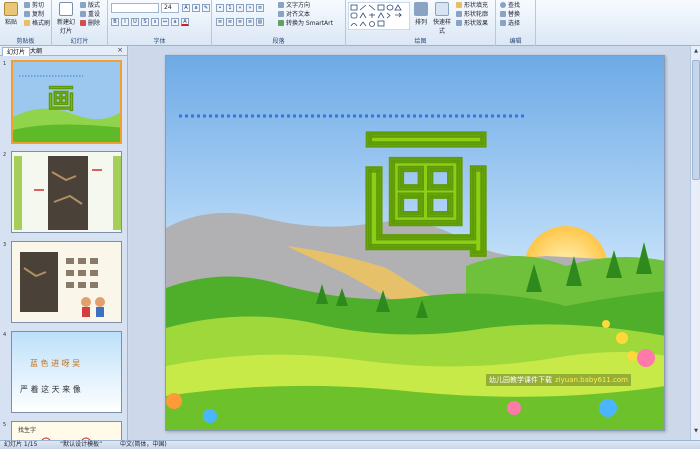 The image size is (700, 449). Describe the element at coordinates (90, 24) in the screenshot. I see `delete-button: 删除` at that location.